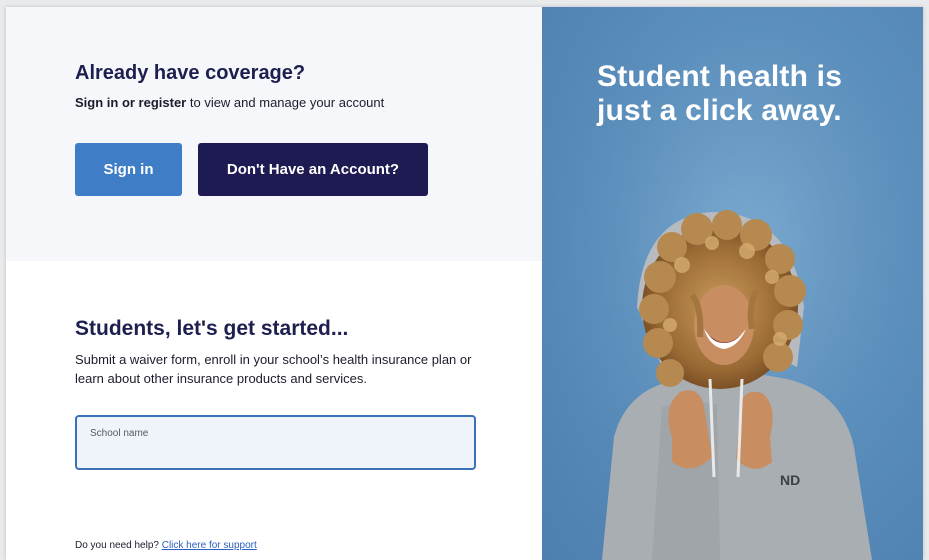 This screenshot has height=560, width=929. What do you see at coordinates (119, 433) in the screenshot?
I see `school-name-label: School name` at bounding box center [119, 433].